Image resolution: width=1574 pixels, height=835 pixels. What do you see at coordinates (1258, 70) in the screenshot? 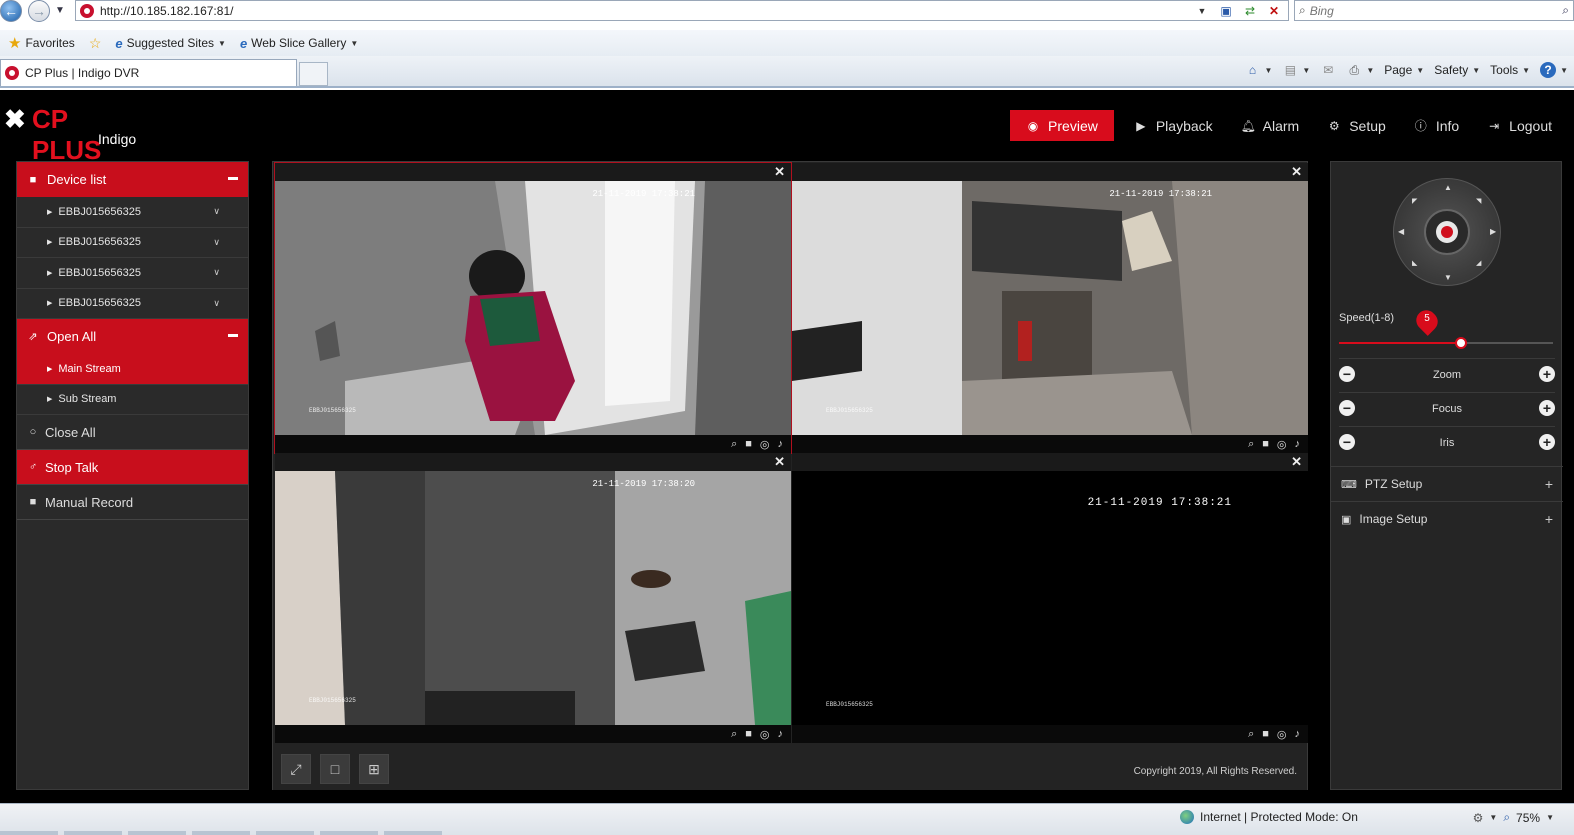
I see `home-button: ⌂ ▼` at bounding box center [1258, 70].